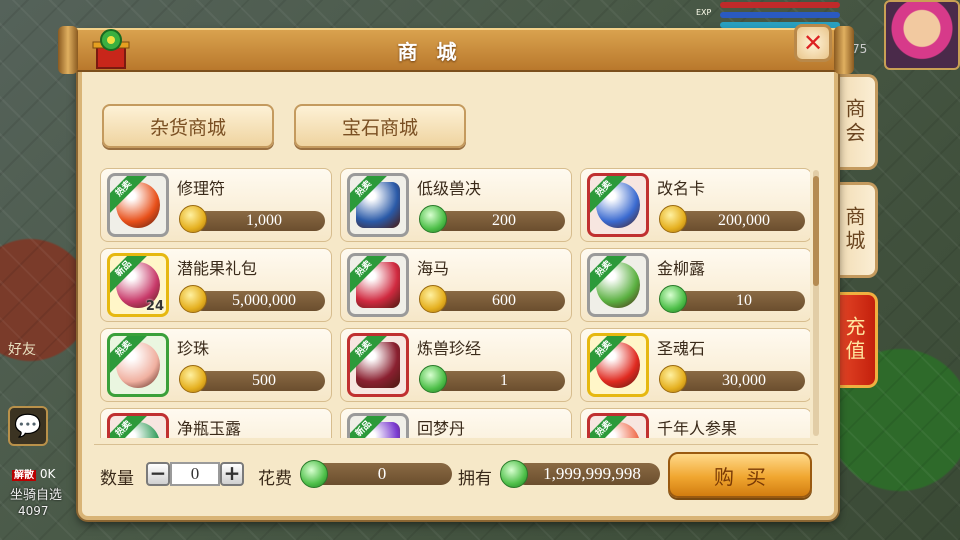 This screenshot has width=960, height=540. I want to click on item-card: 新品 回梦丹, so click(456, 423).